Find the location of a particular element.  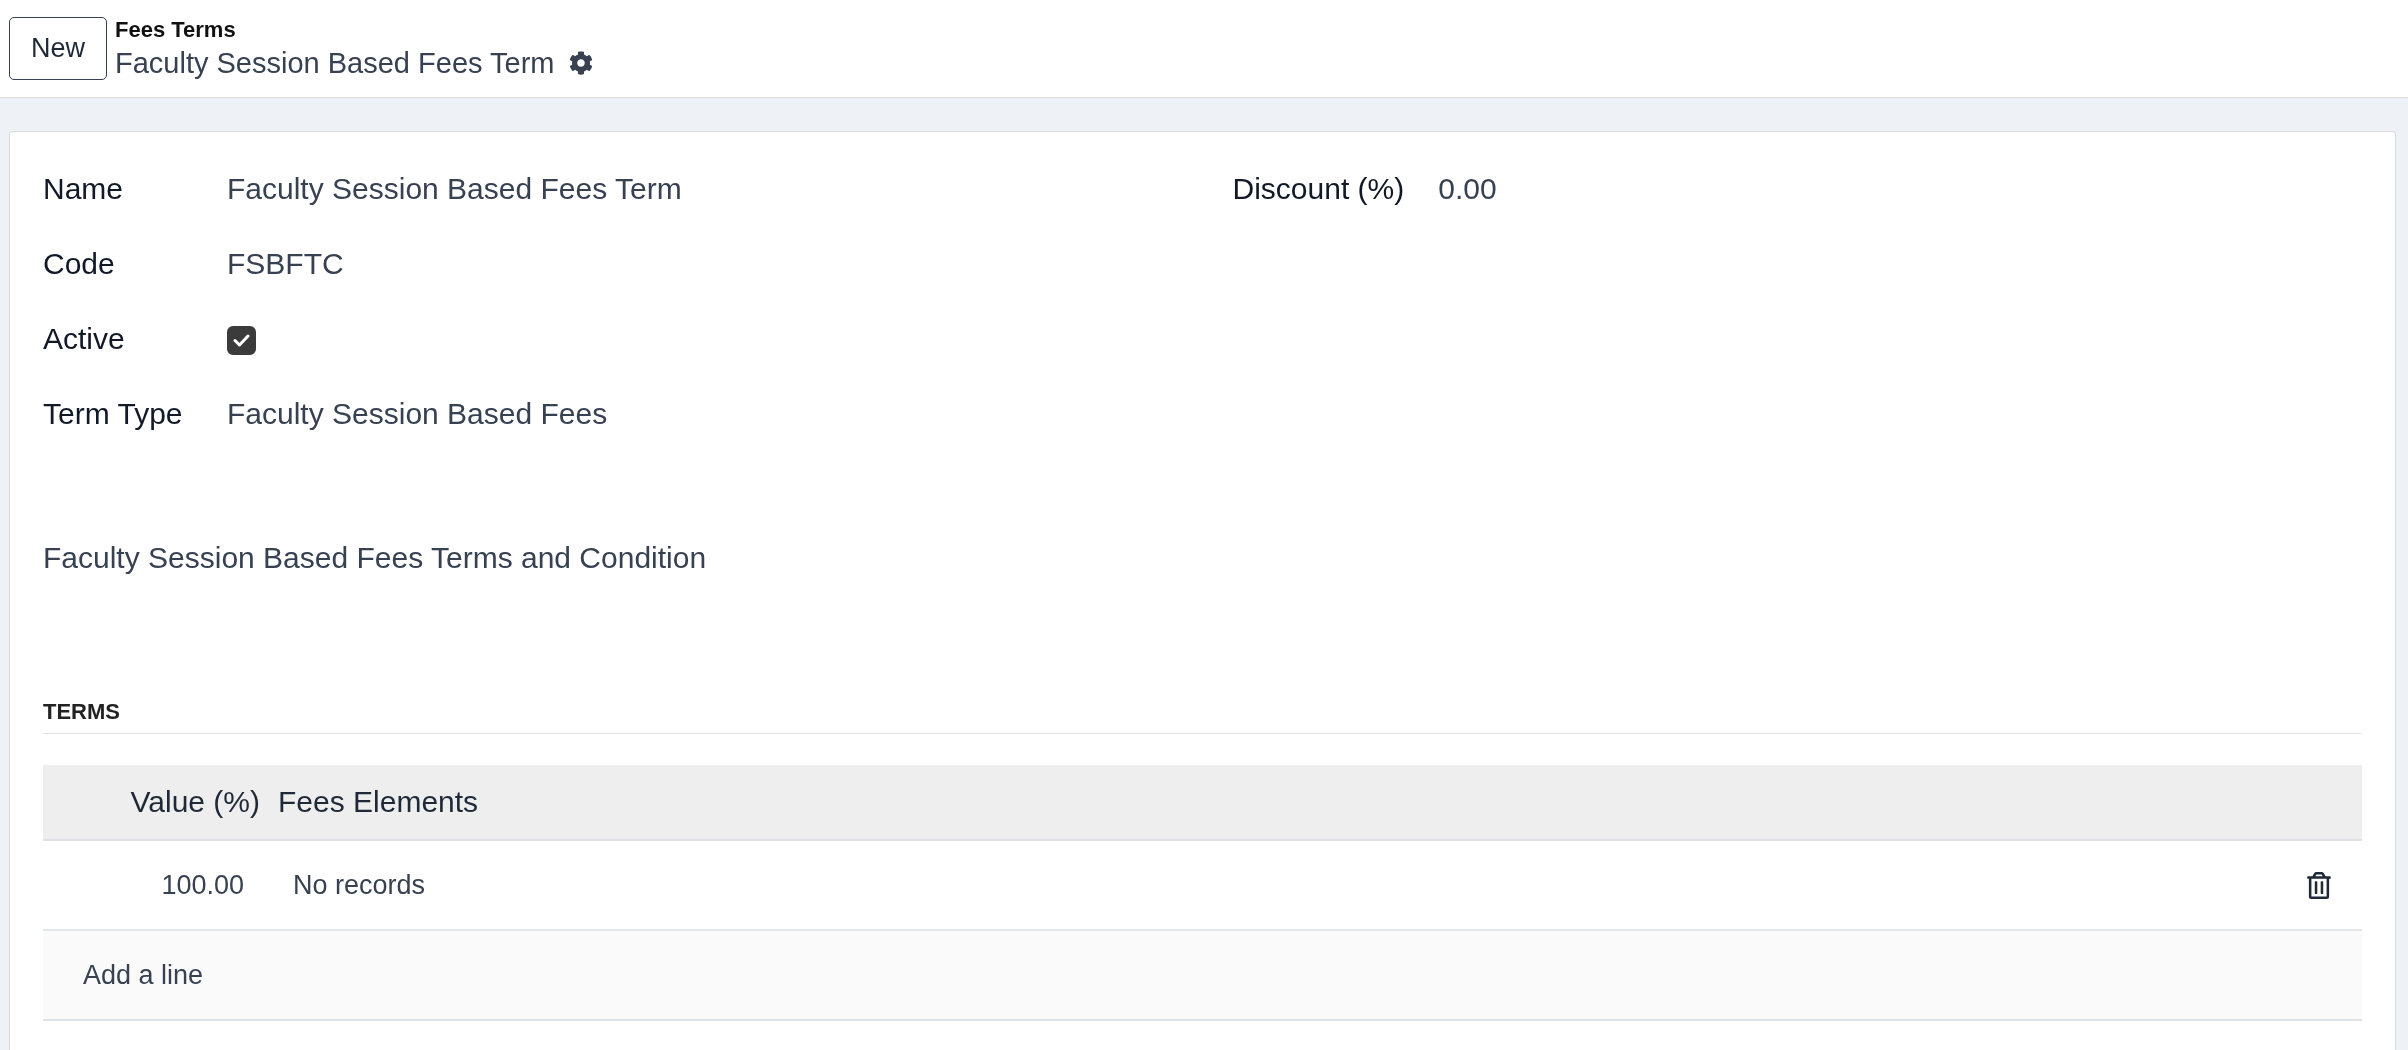

field-label: Active is located at coordinates (84, 338).